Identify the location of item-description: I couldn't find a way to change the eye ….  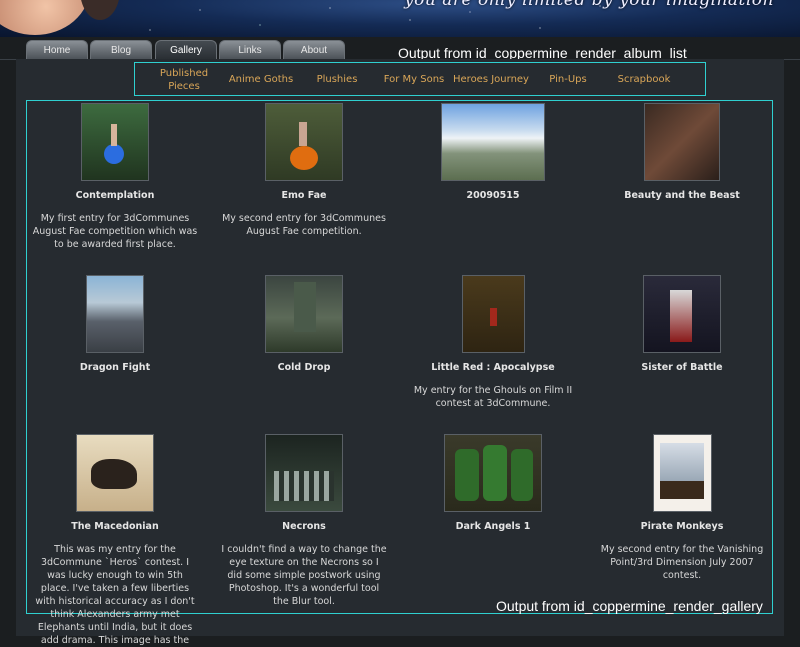
(304, 575).